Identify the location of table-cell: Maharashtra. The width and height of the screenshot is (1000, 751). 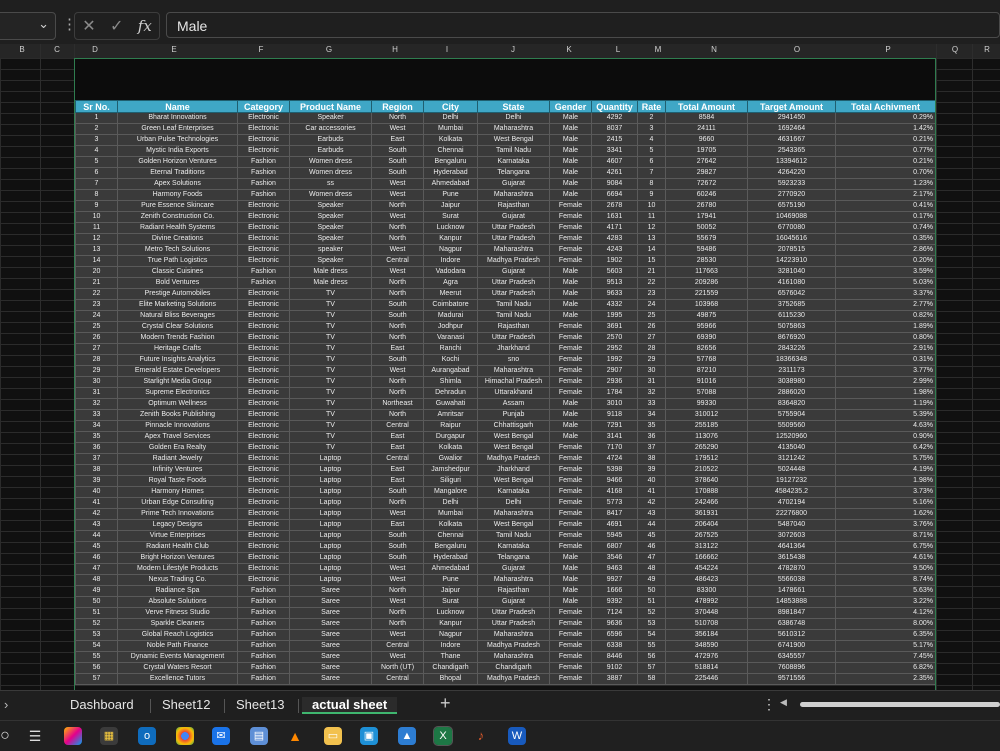
(513, 195).